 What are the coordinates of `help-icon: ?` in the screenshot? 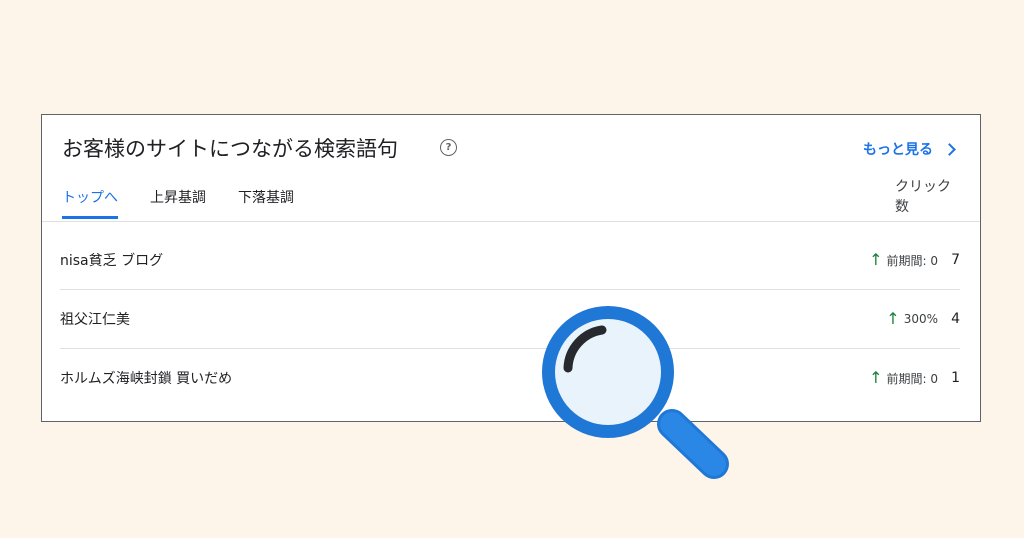 It's located at (448, 147).